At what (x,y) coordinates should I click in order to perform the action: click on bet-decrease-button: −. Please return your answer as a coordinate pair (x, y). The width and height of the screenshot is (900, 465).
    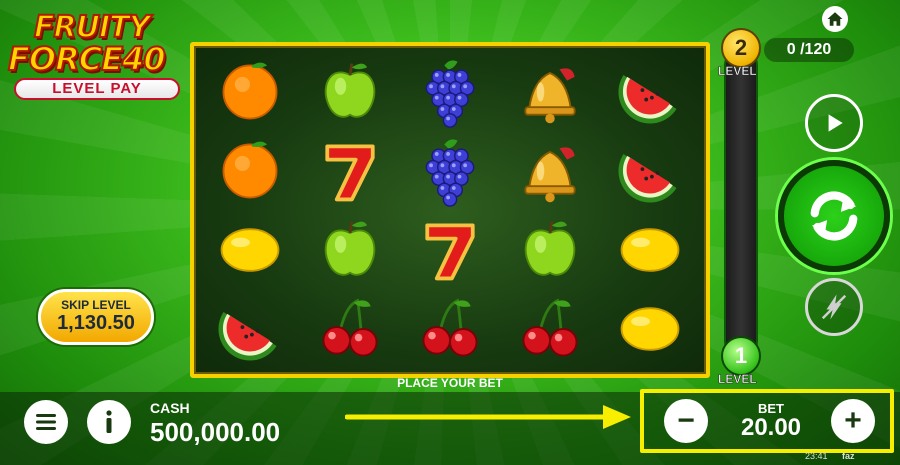
    Looking at the image, I should click on (686, 421).